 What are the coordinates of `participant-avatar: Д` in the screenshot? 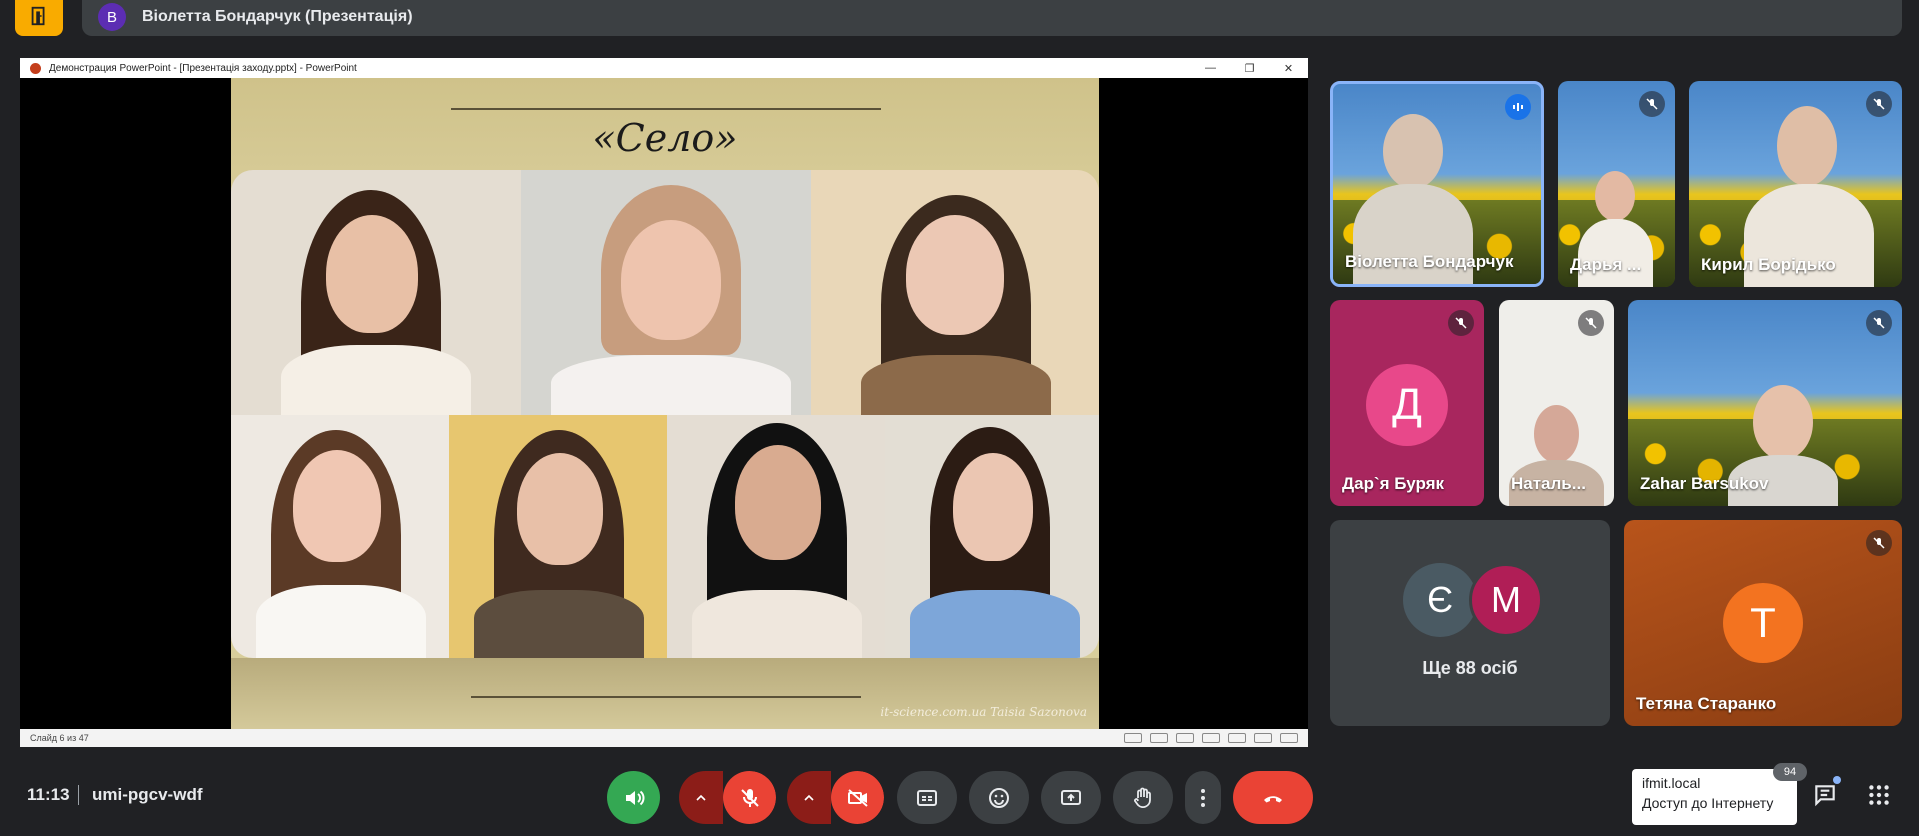 It's located at (1407, 405).